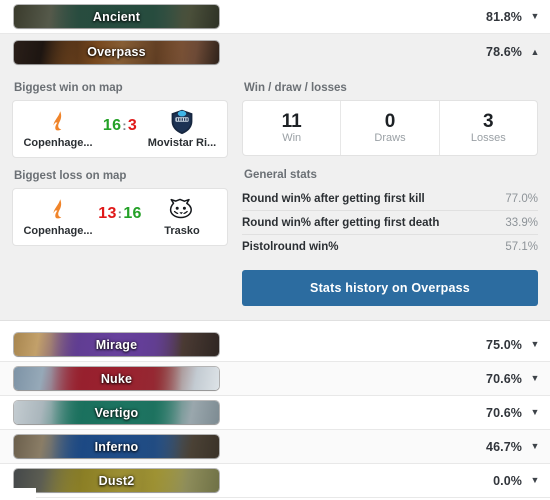  What do you see at coordinates (182, 231) in the screenshot?
I see `team-right-name: Trasko` at bounding box center [182, 231].